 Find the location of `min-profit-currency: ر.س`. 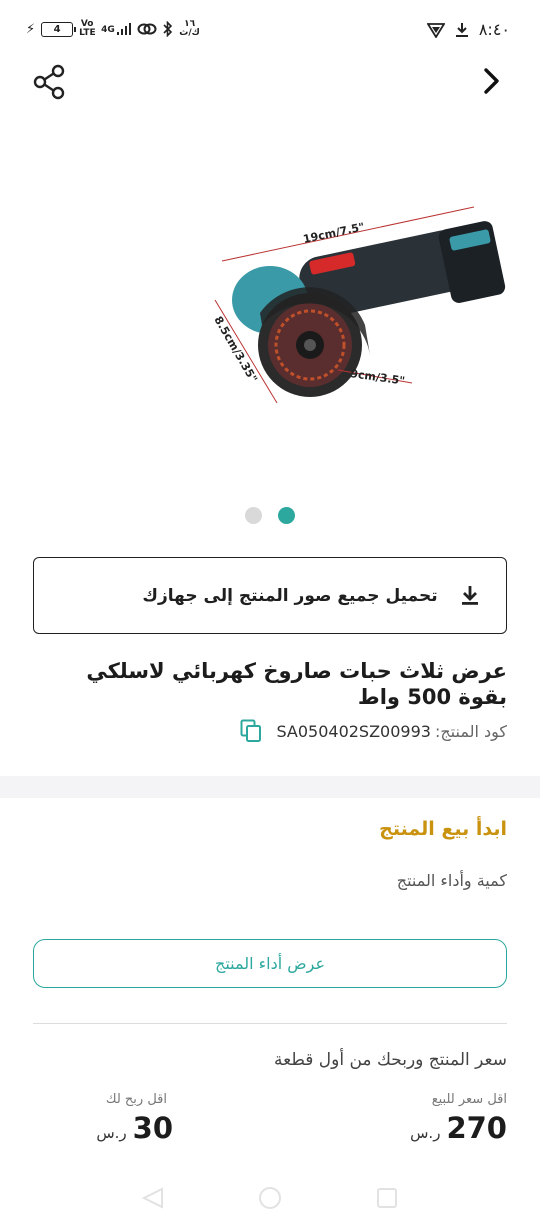

min-profit-currency: ر.س is located at coordinates (111, 1133).